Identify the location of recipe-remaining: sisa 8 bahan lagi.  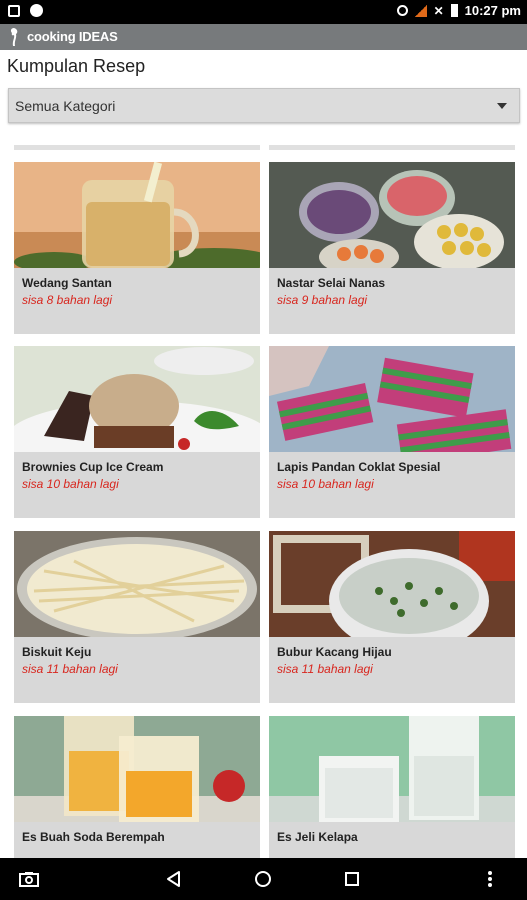
(67, 300).